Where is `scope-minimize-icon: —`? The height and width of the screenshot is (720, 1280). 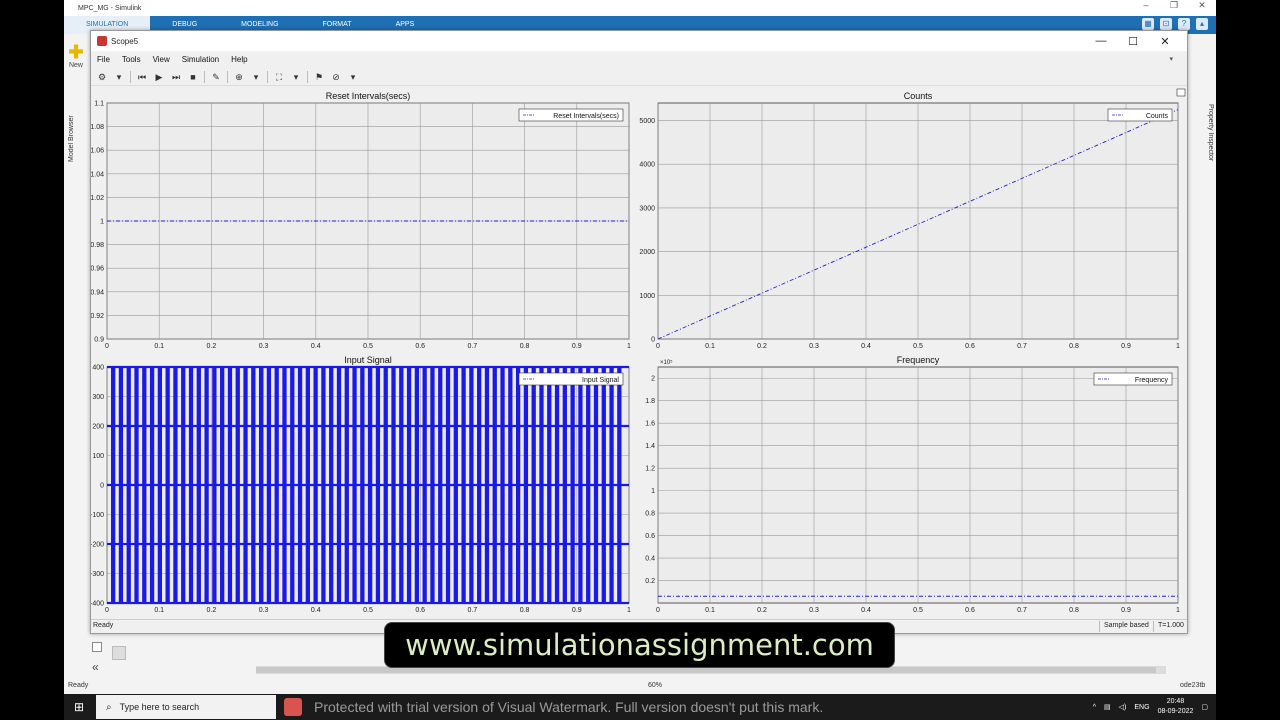 scope-minimize-icon: — is located at coordinates (1101, 41).